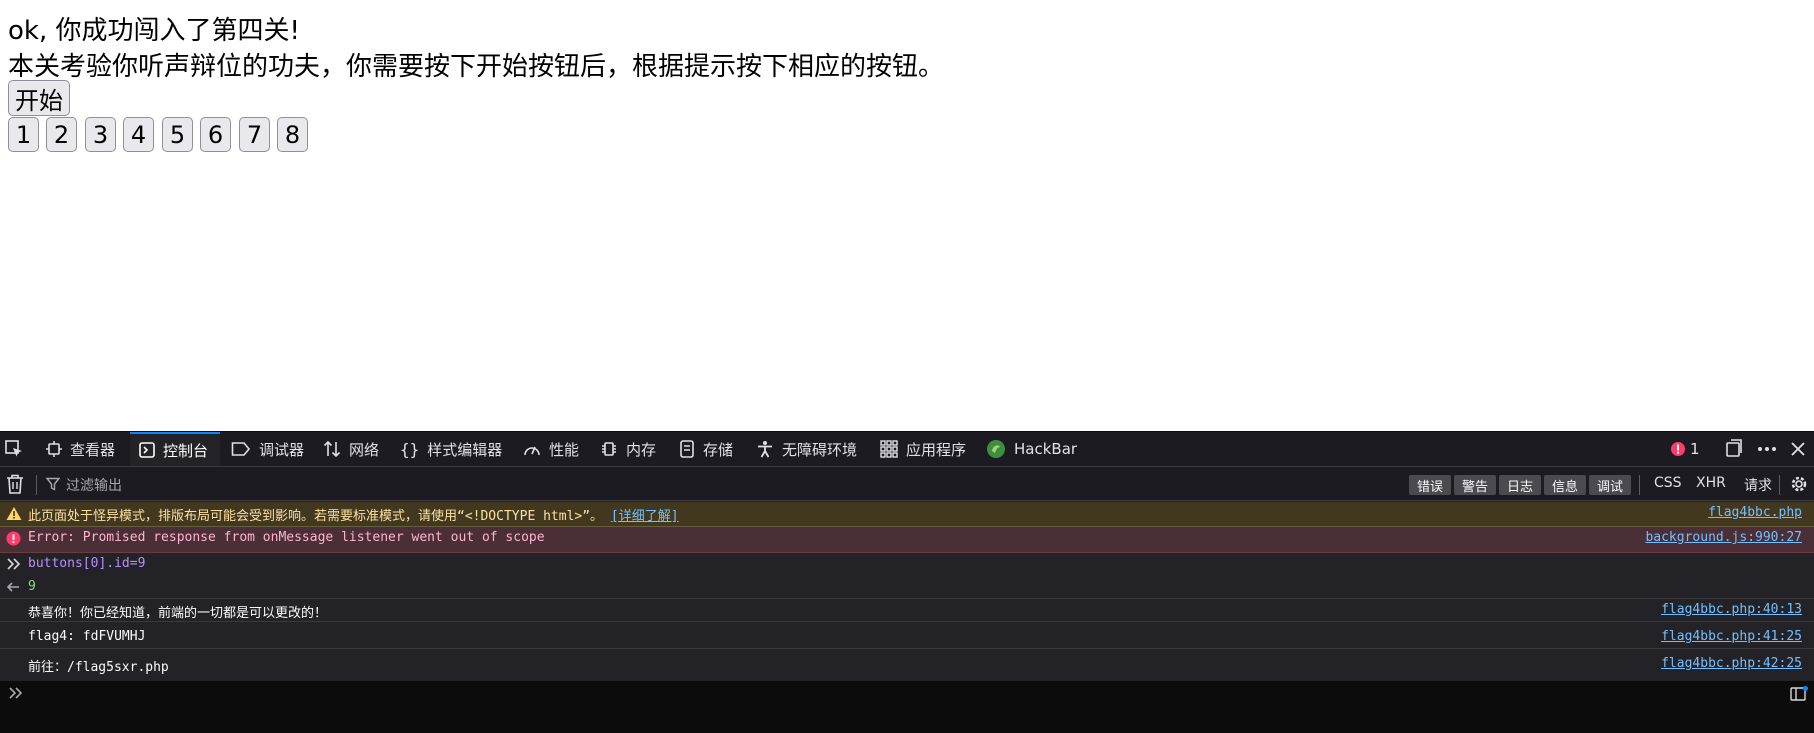 Image resolution: width=1814 pixels, height=733 pixels. What do you see at coordinates (61, 134) in the screenshot?
I see `number-button-2: 2` at bounding box center [61, 134].